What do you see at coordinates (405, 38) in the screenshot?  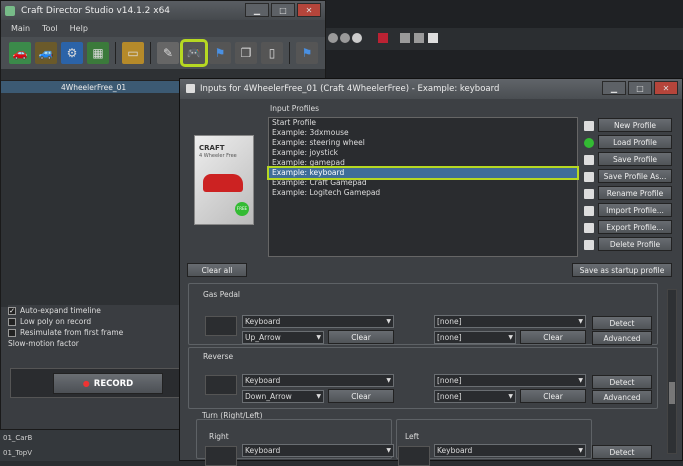 I see `box-icon` at bounding box center [405, 38].